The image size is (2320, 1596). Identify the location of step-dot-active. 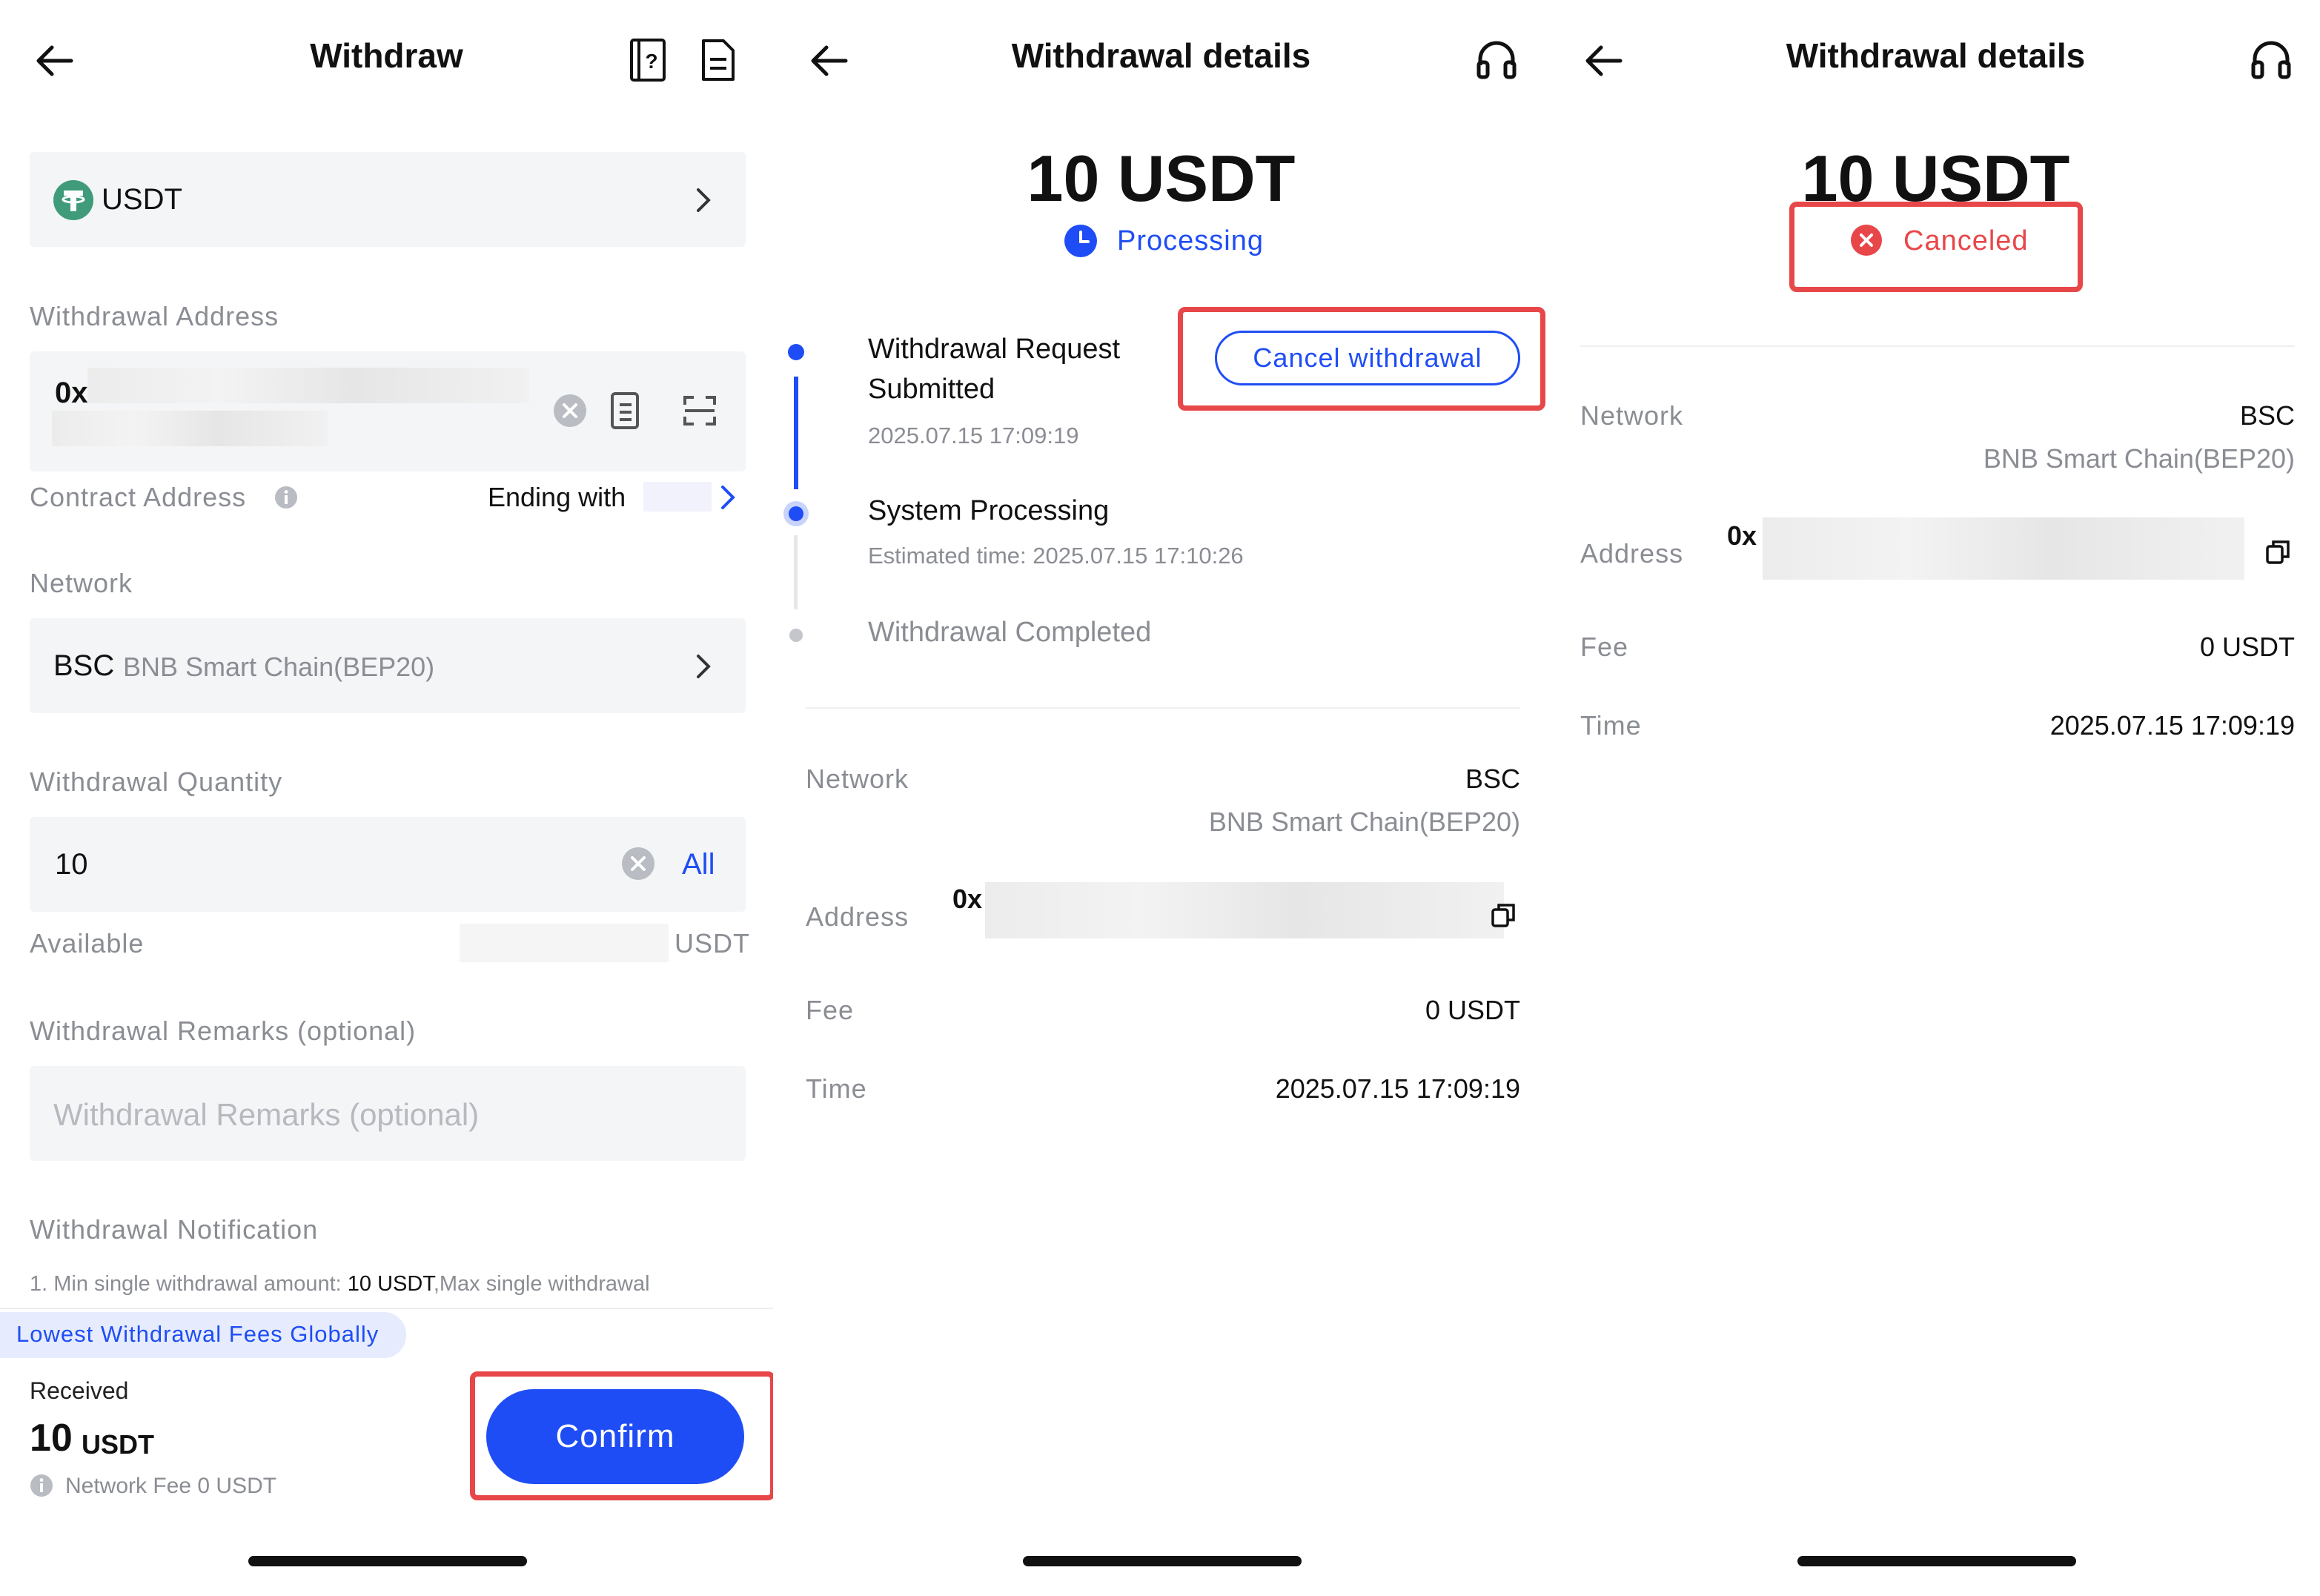
(796, 513).